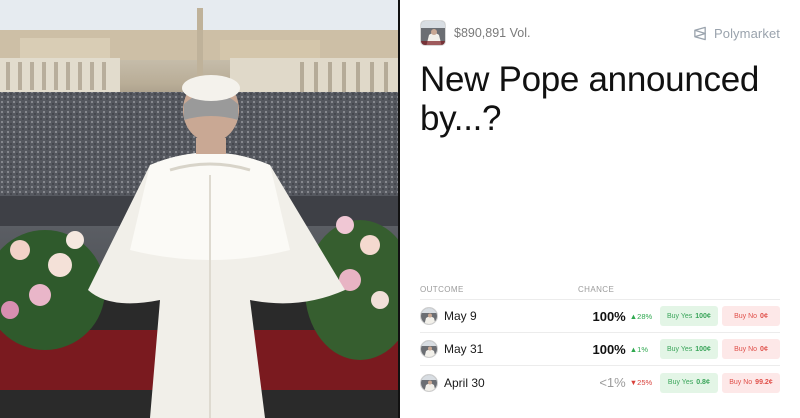  I want to click on chance-change: ▲1%, so click(638, 349).